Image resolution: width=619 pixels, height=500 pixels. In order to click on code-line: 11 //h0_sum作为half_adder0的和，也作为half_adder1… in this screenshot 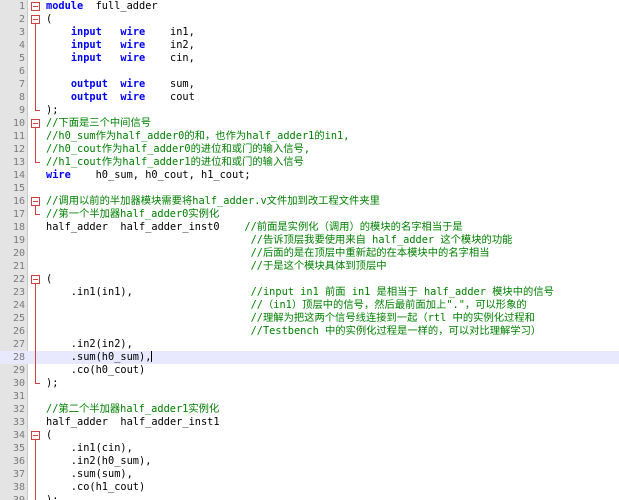, I will do `click(309, 136)`.